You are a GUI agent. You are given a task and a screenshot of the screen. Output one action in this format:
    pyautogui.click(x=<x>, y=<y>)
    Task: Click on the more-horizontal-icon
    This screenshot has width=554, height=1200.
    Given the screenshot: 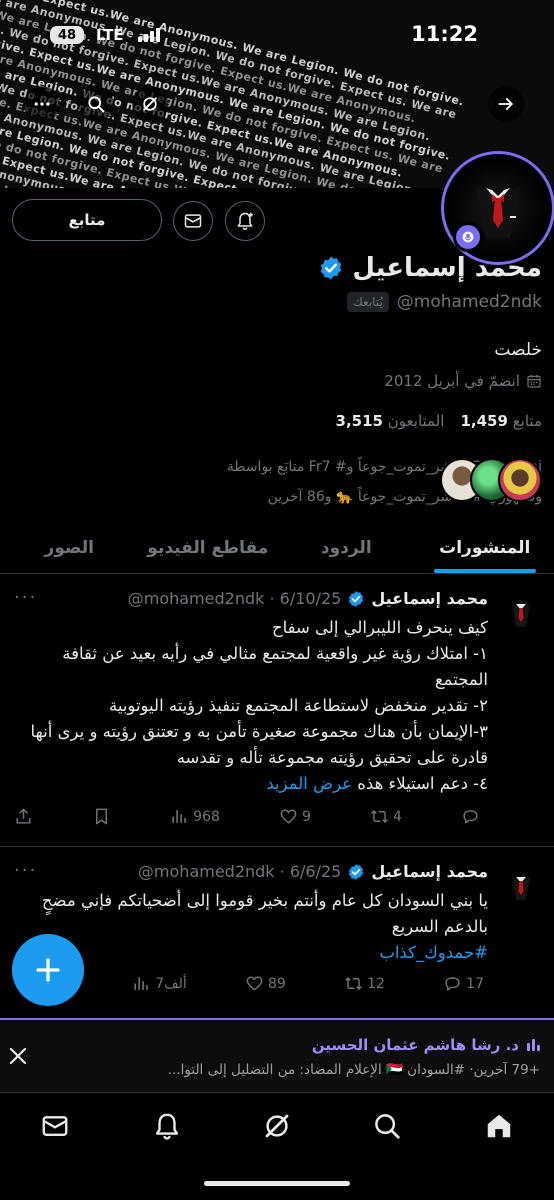 What is the action you would take?
    pyautogui.click(x=42, y=104)
    